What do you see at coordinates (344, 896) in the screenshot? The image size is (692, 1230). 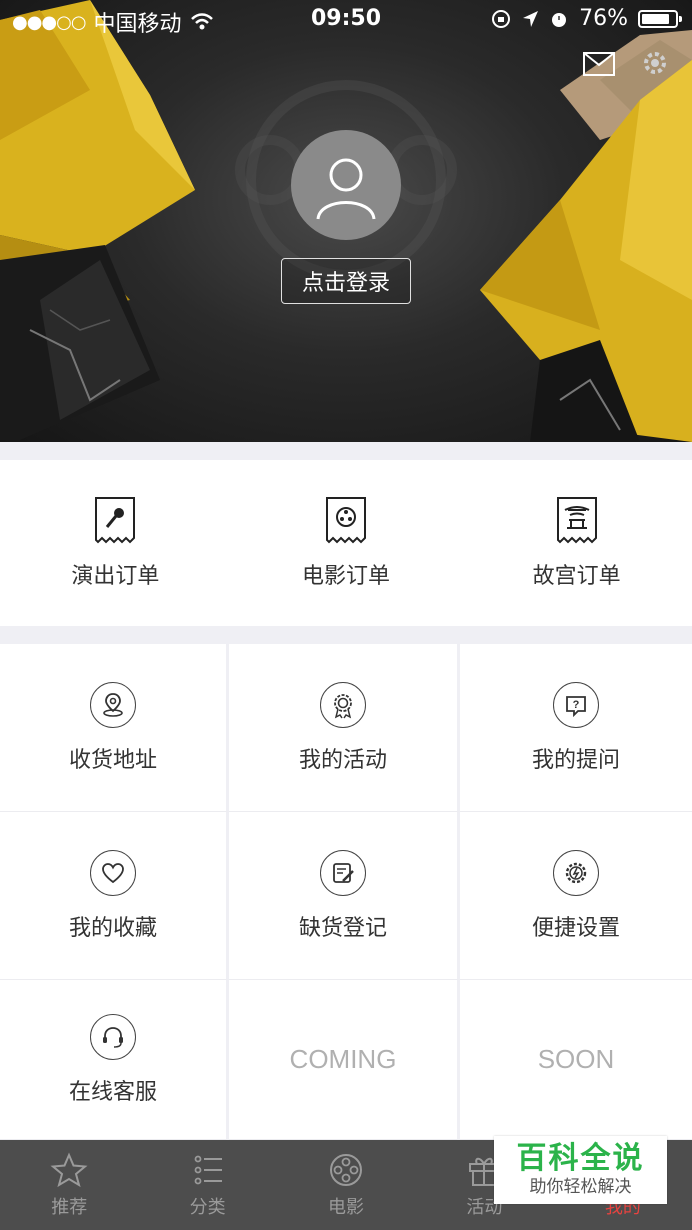 I see `out-of-stock-item: 缺货登记` at bounding box center [344, 896].